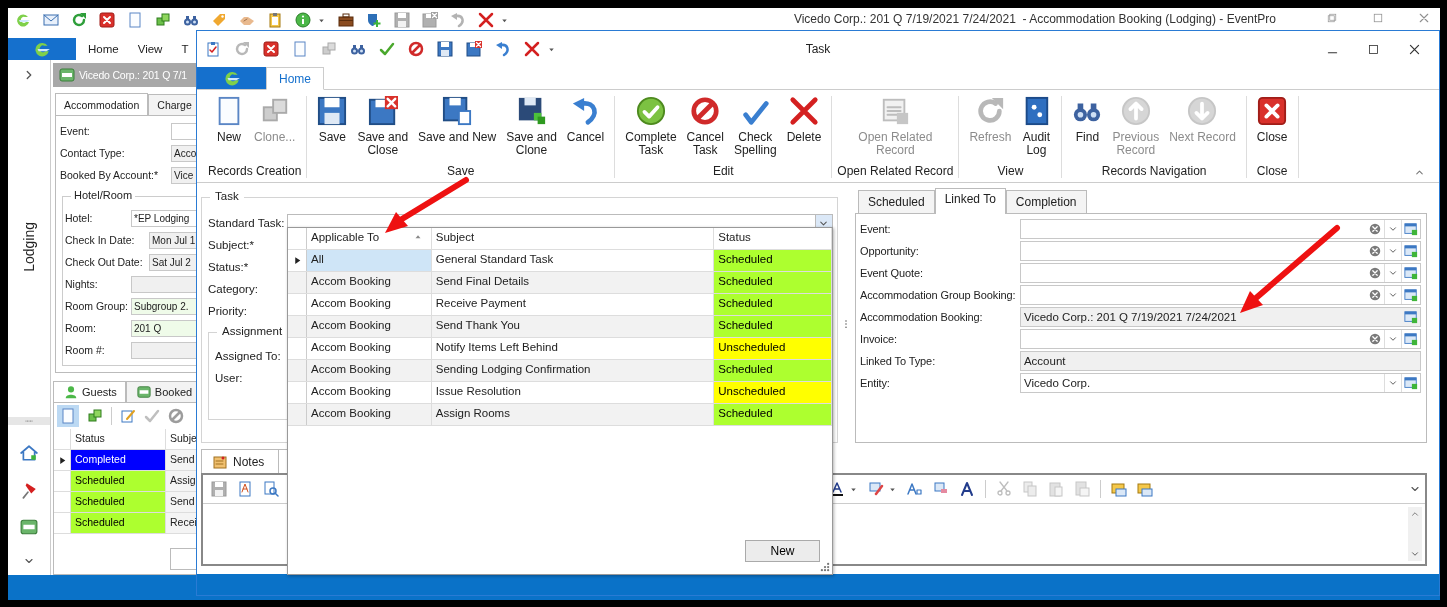  I want to click on cross-icon, so click(486, 20).